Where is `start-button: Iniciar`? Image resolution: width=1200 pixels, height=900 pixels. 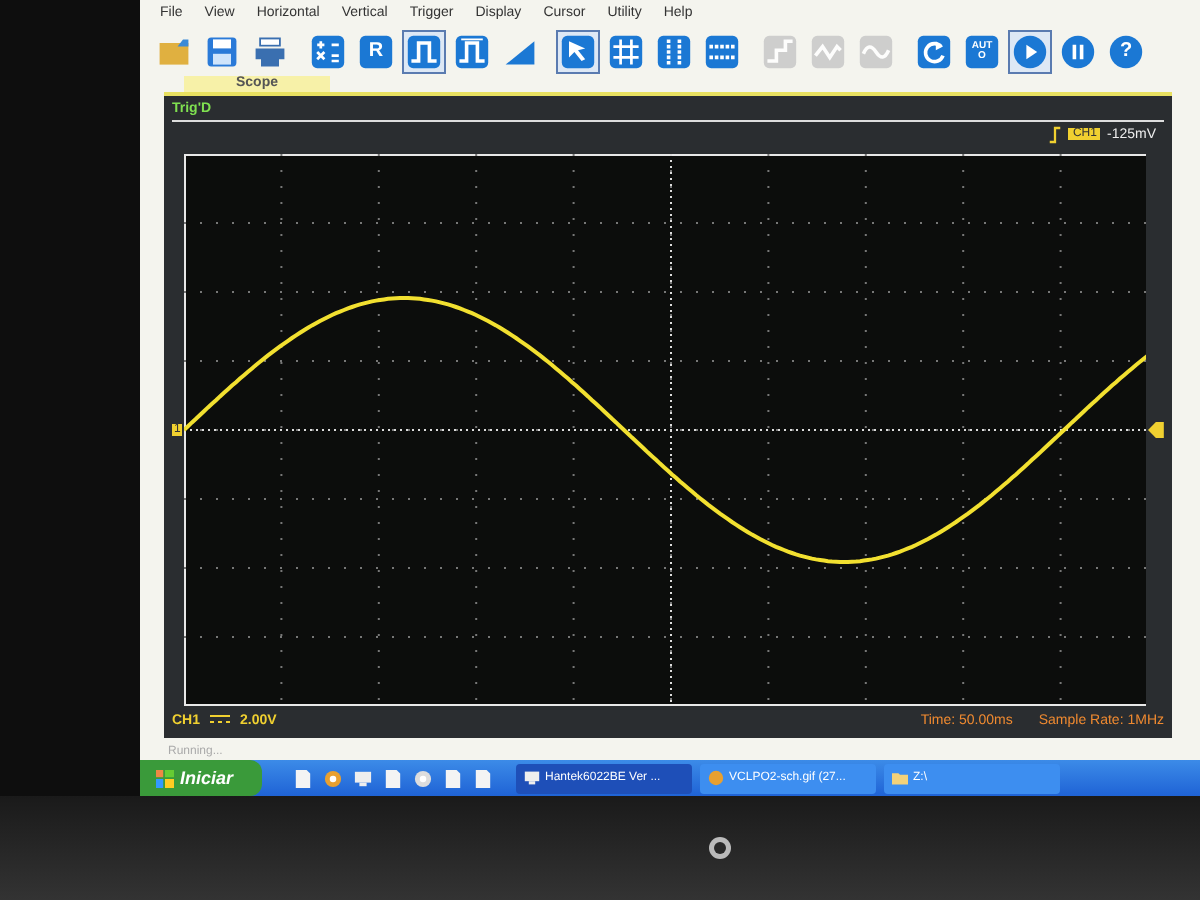 start-button: Iniciar is located at coordinates (201, 778).